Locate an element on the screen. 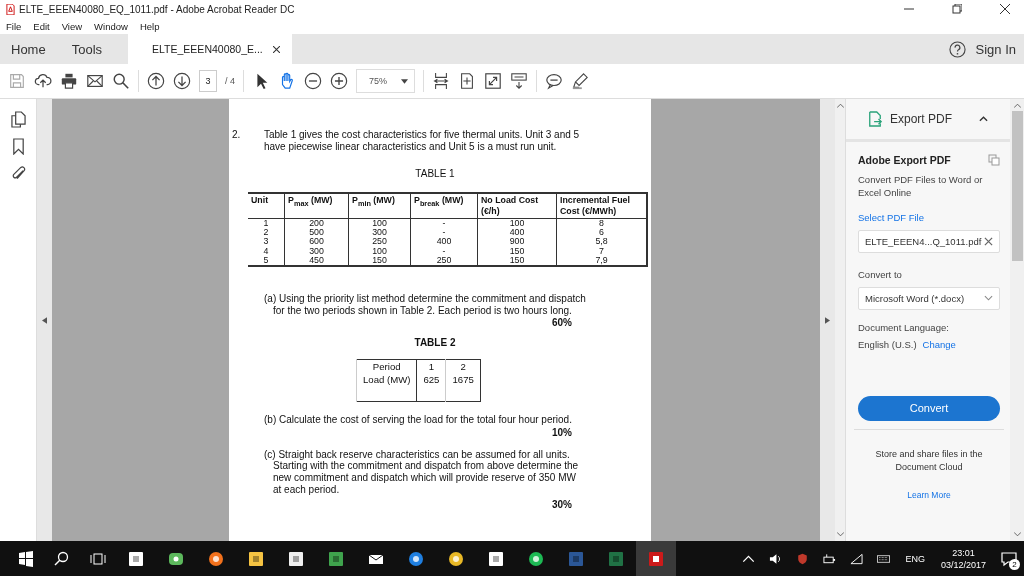 The width and height of the screenshot is (1024, 576). menu-item: Edit is located at coordinates (41, 26).